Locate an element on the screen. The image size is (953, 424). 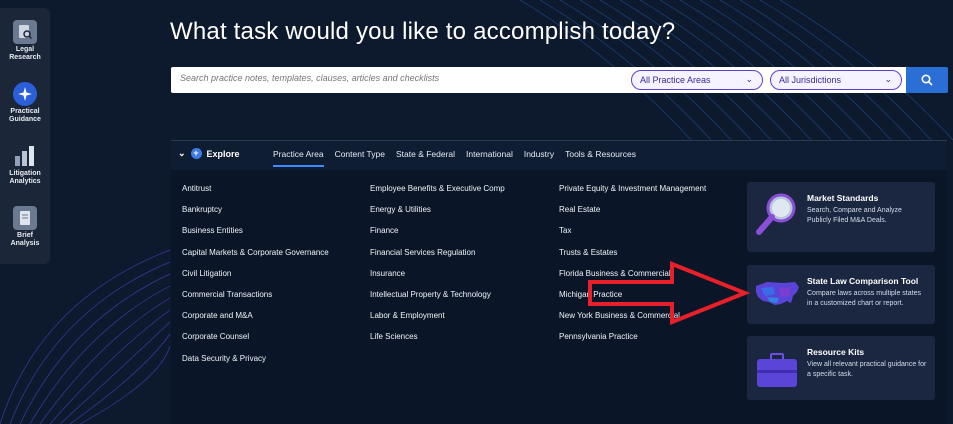
explore-label: Explore is located at coordinates (223, 153).